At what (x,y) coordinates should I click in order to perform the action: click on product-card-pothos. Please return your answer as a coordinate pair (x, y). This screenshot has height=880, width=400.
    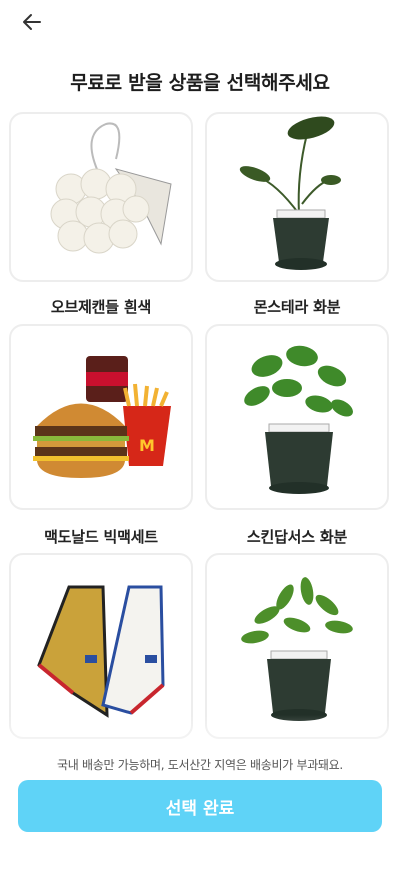
    Looking at the image, I should click on (297, 417).